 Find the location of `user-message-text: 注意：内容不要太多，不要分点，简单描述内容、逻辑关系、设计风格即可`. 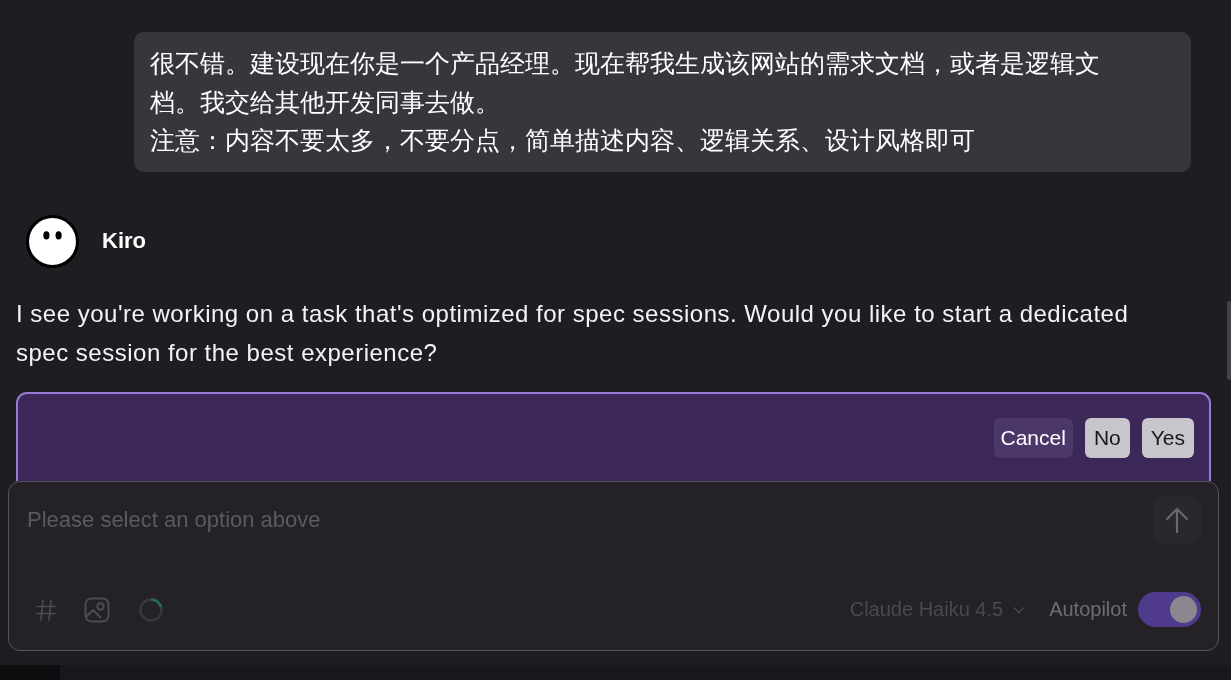

user-message-text: 注意：内容不要太多，不要分点，简单描述内容、逻辑关系、设计风格即可 is located at coordinates (563, 140).